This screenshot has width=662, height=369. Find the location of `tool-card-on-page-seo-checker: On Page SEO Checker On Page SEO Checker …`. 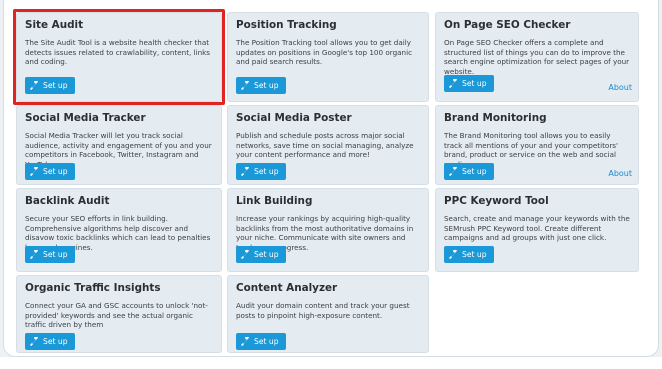

tool-card-on-page-seo-checker: On Page SEO Checker On Page SEO Checker … is located at coordinates (537, 57).